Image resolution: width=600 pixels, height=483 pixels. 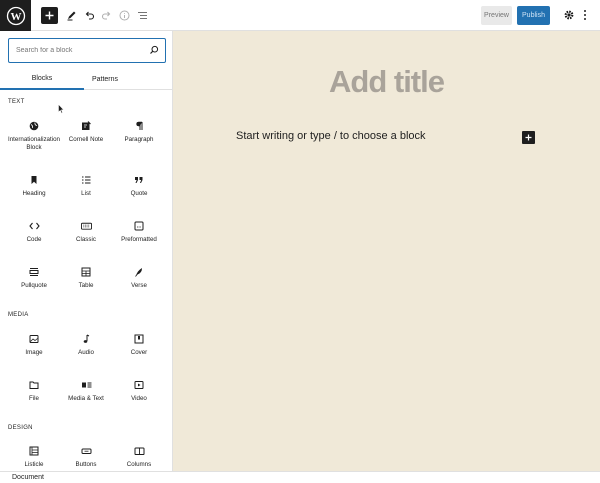 I want to click on block-cornell-note: Cornell Note, so click(x=86, y=139).